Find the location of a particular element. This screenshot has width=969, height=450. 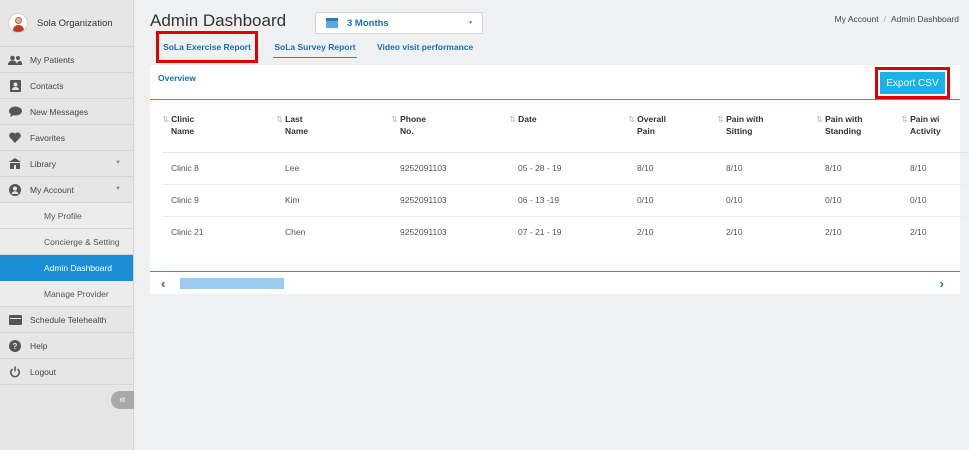

breadcrumb: My Account / Admin Dashboard is located at coordinates (897, 19).